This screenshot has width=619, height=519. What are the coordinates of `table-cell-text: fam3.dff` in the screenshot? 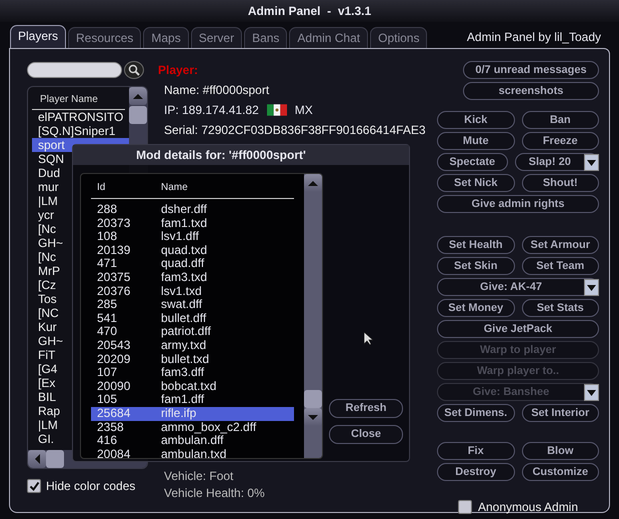 It's located at (183, 373).